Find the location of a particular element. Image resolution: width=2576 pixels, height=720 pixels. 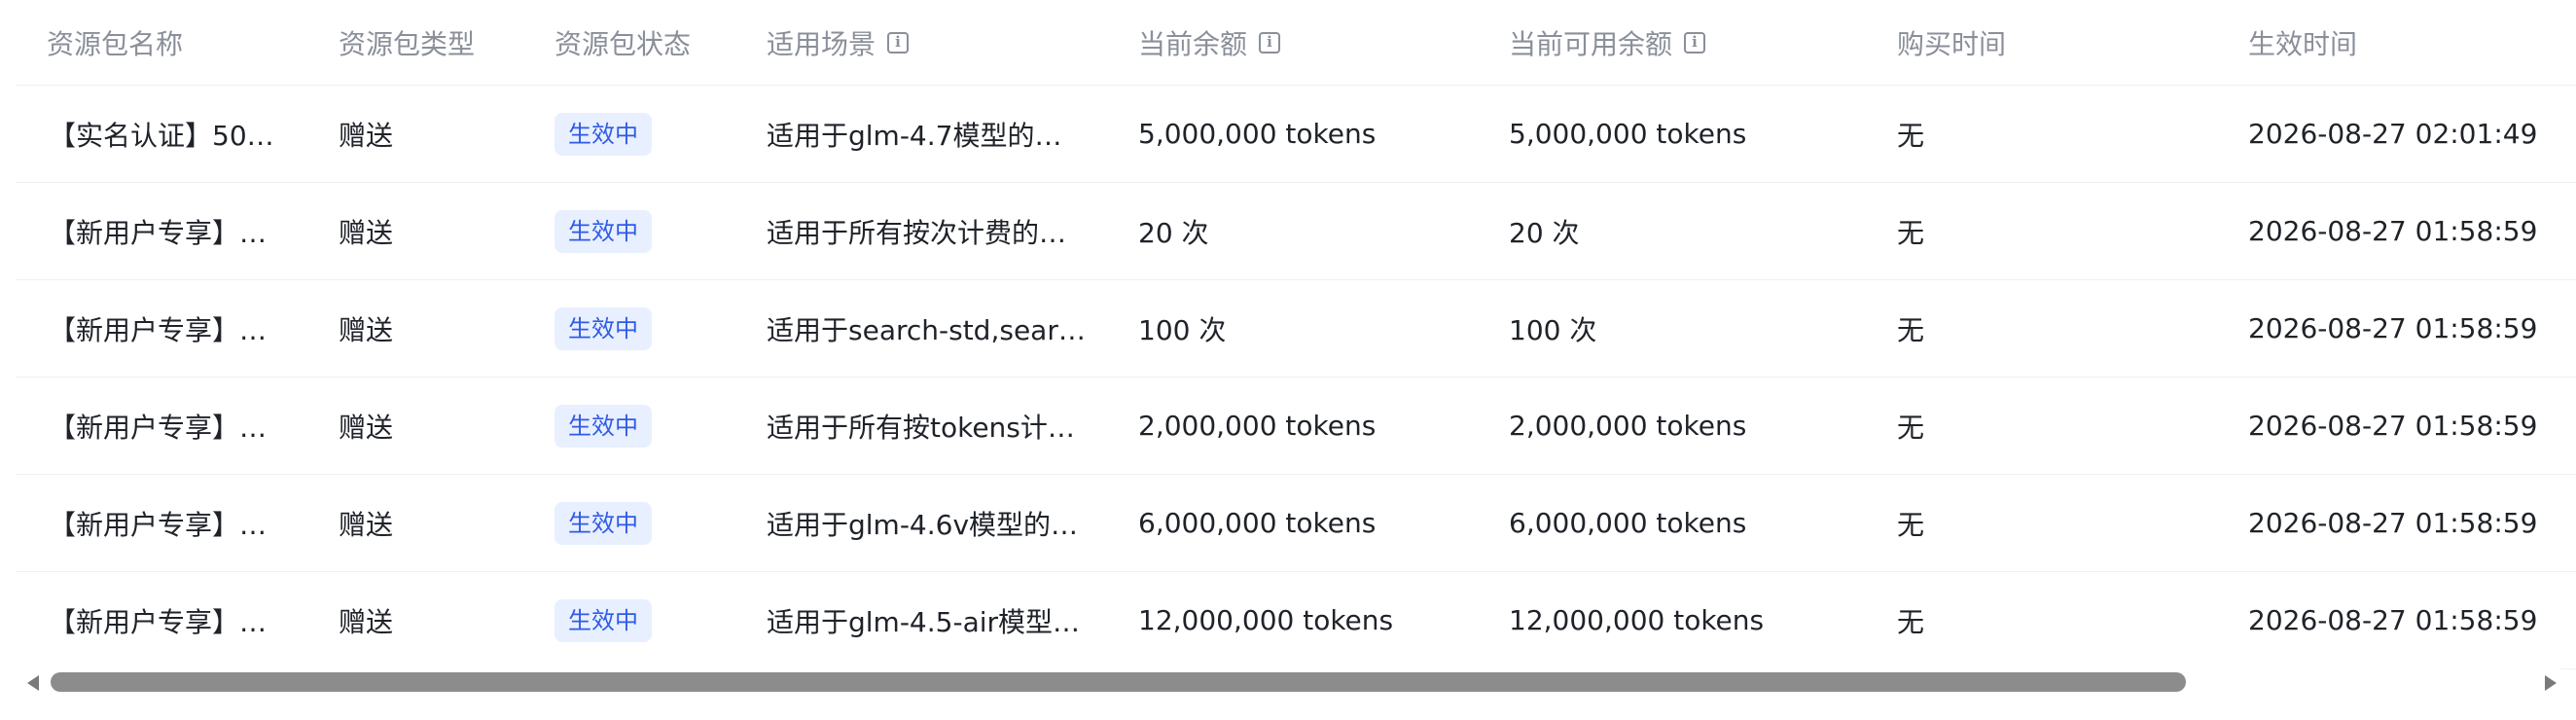

column-header-status: 资源包状态 is located at coordinates (642, 42).